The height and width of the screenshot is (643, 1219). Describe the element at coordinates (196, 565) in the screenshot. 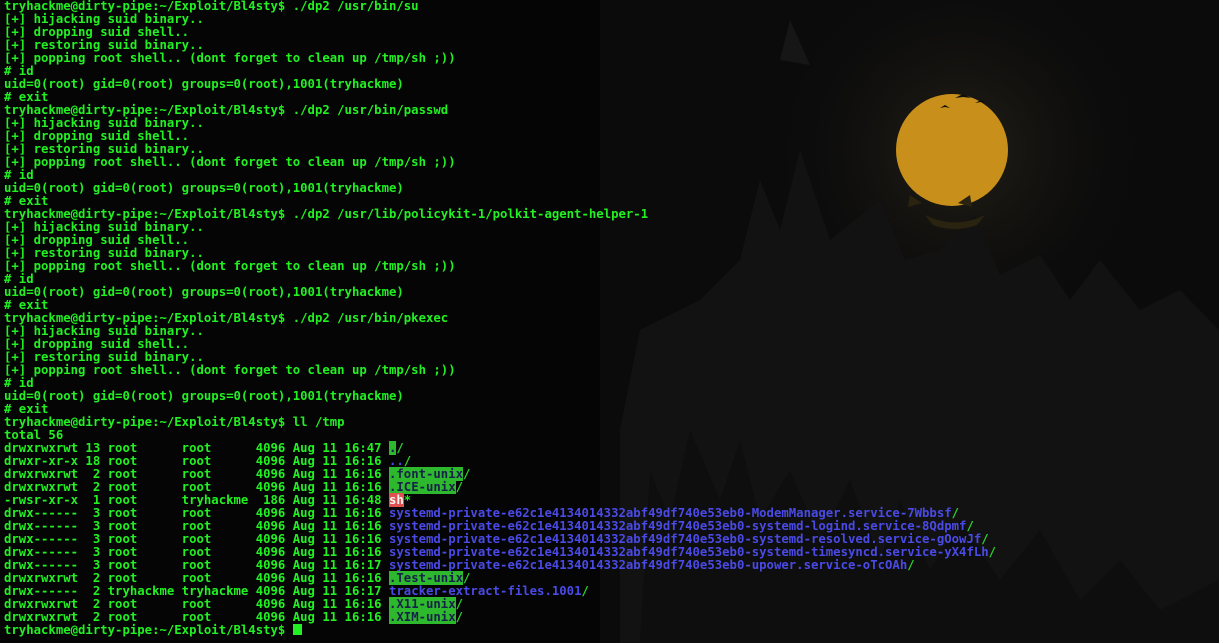

I see `listing-meta: drwx------ 3 root root 4096 Aug 11 16:17` at that location.